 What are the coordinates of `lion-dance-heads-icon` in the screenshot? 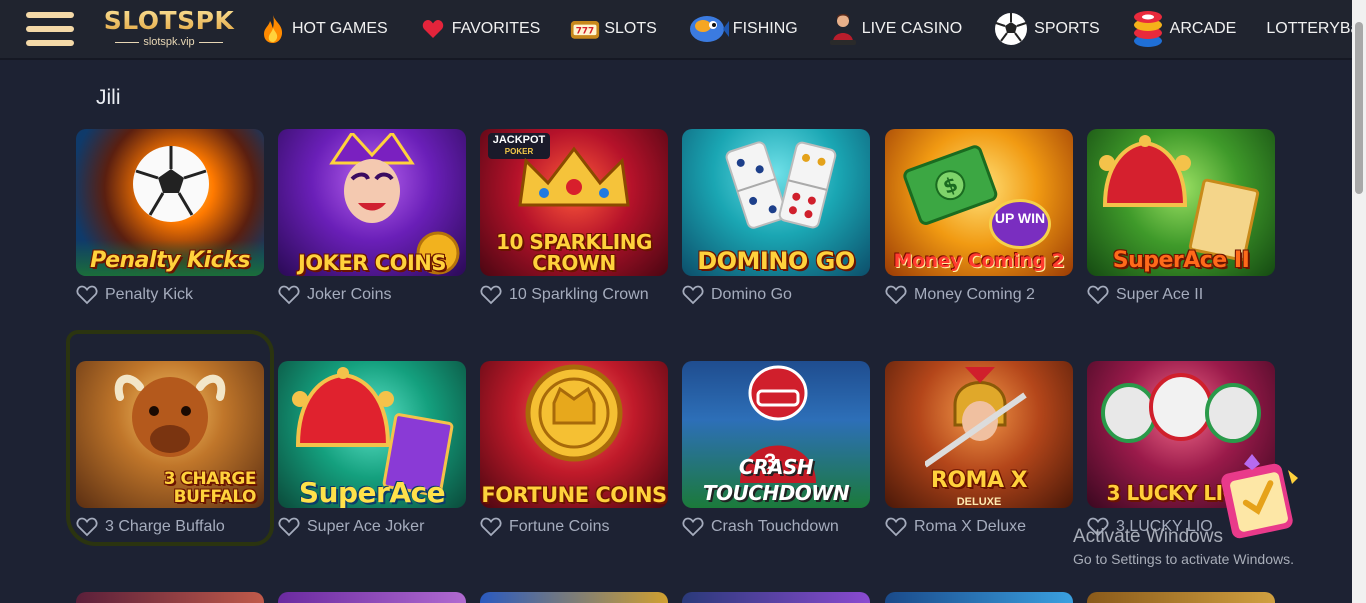 It's located at (1181, 408).